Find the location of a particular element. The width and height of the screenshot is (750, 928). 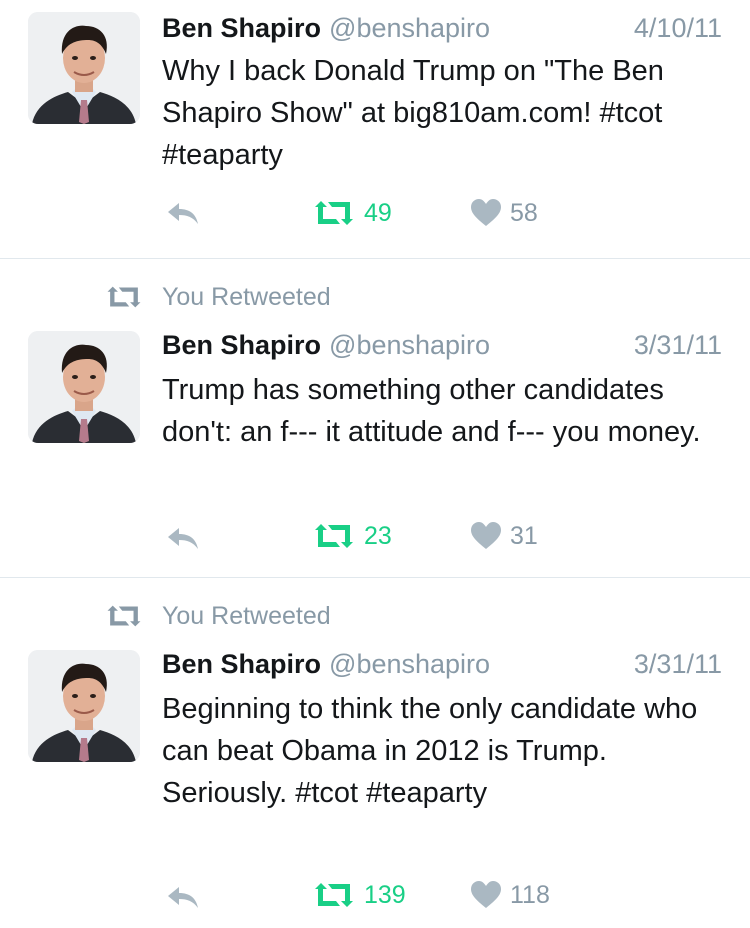

tweet-date: 4/10/11 is located at coordinates (678, 28).